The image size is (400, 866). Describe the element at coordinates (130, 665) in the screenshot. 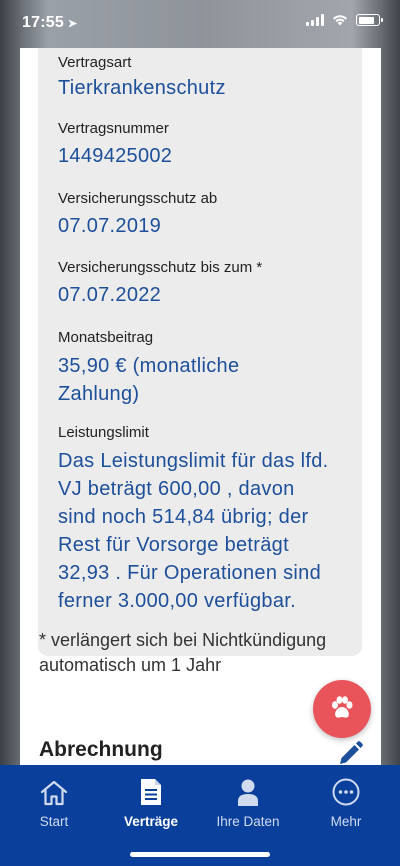

I see `footnote-line: automatisch um 1 Jahr` at that location.